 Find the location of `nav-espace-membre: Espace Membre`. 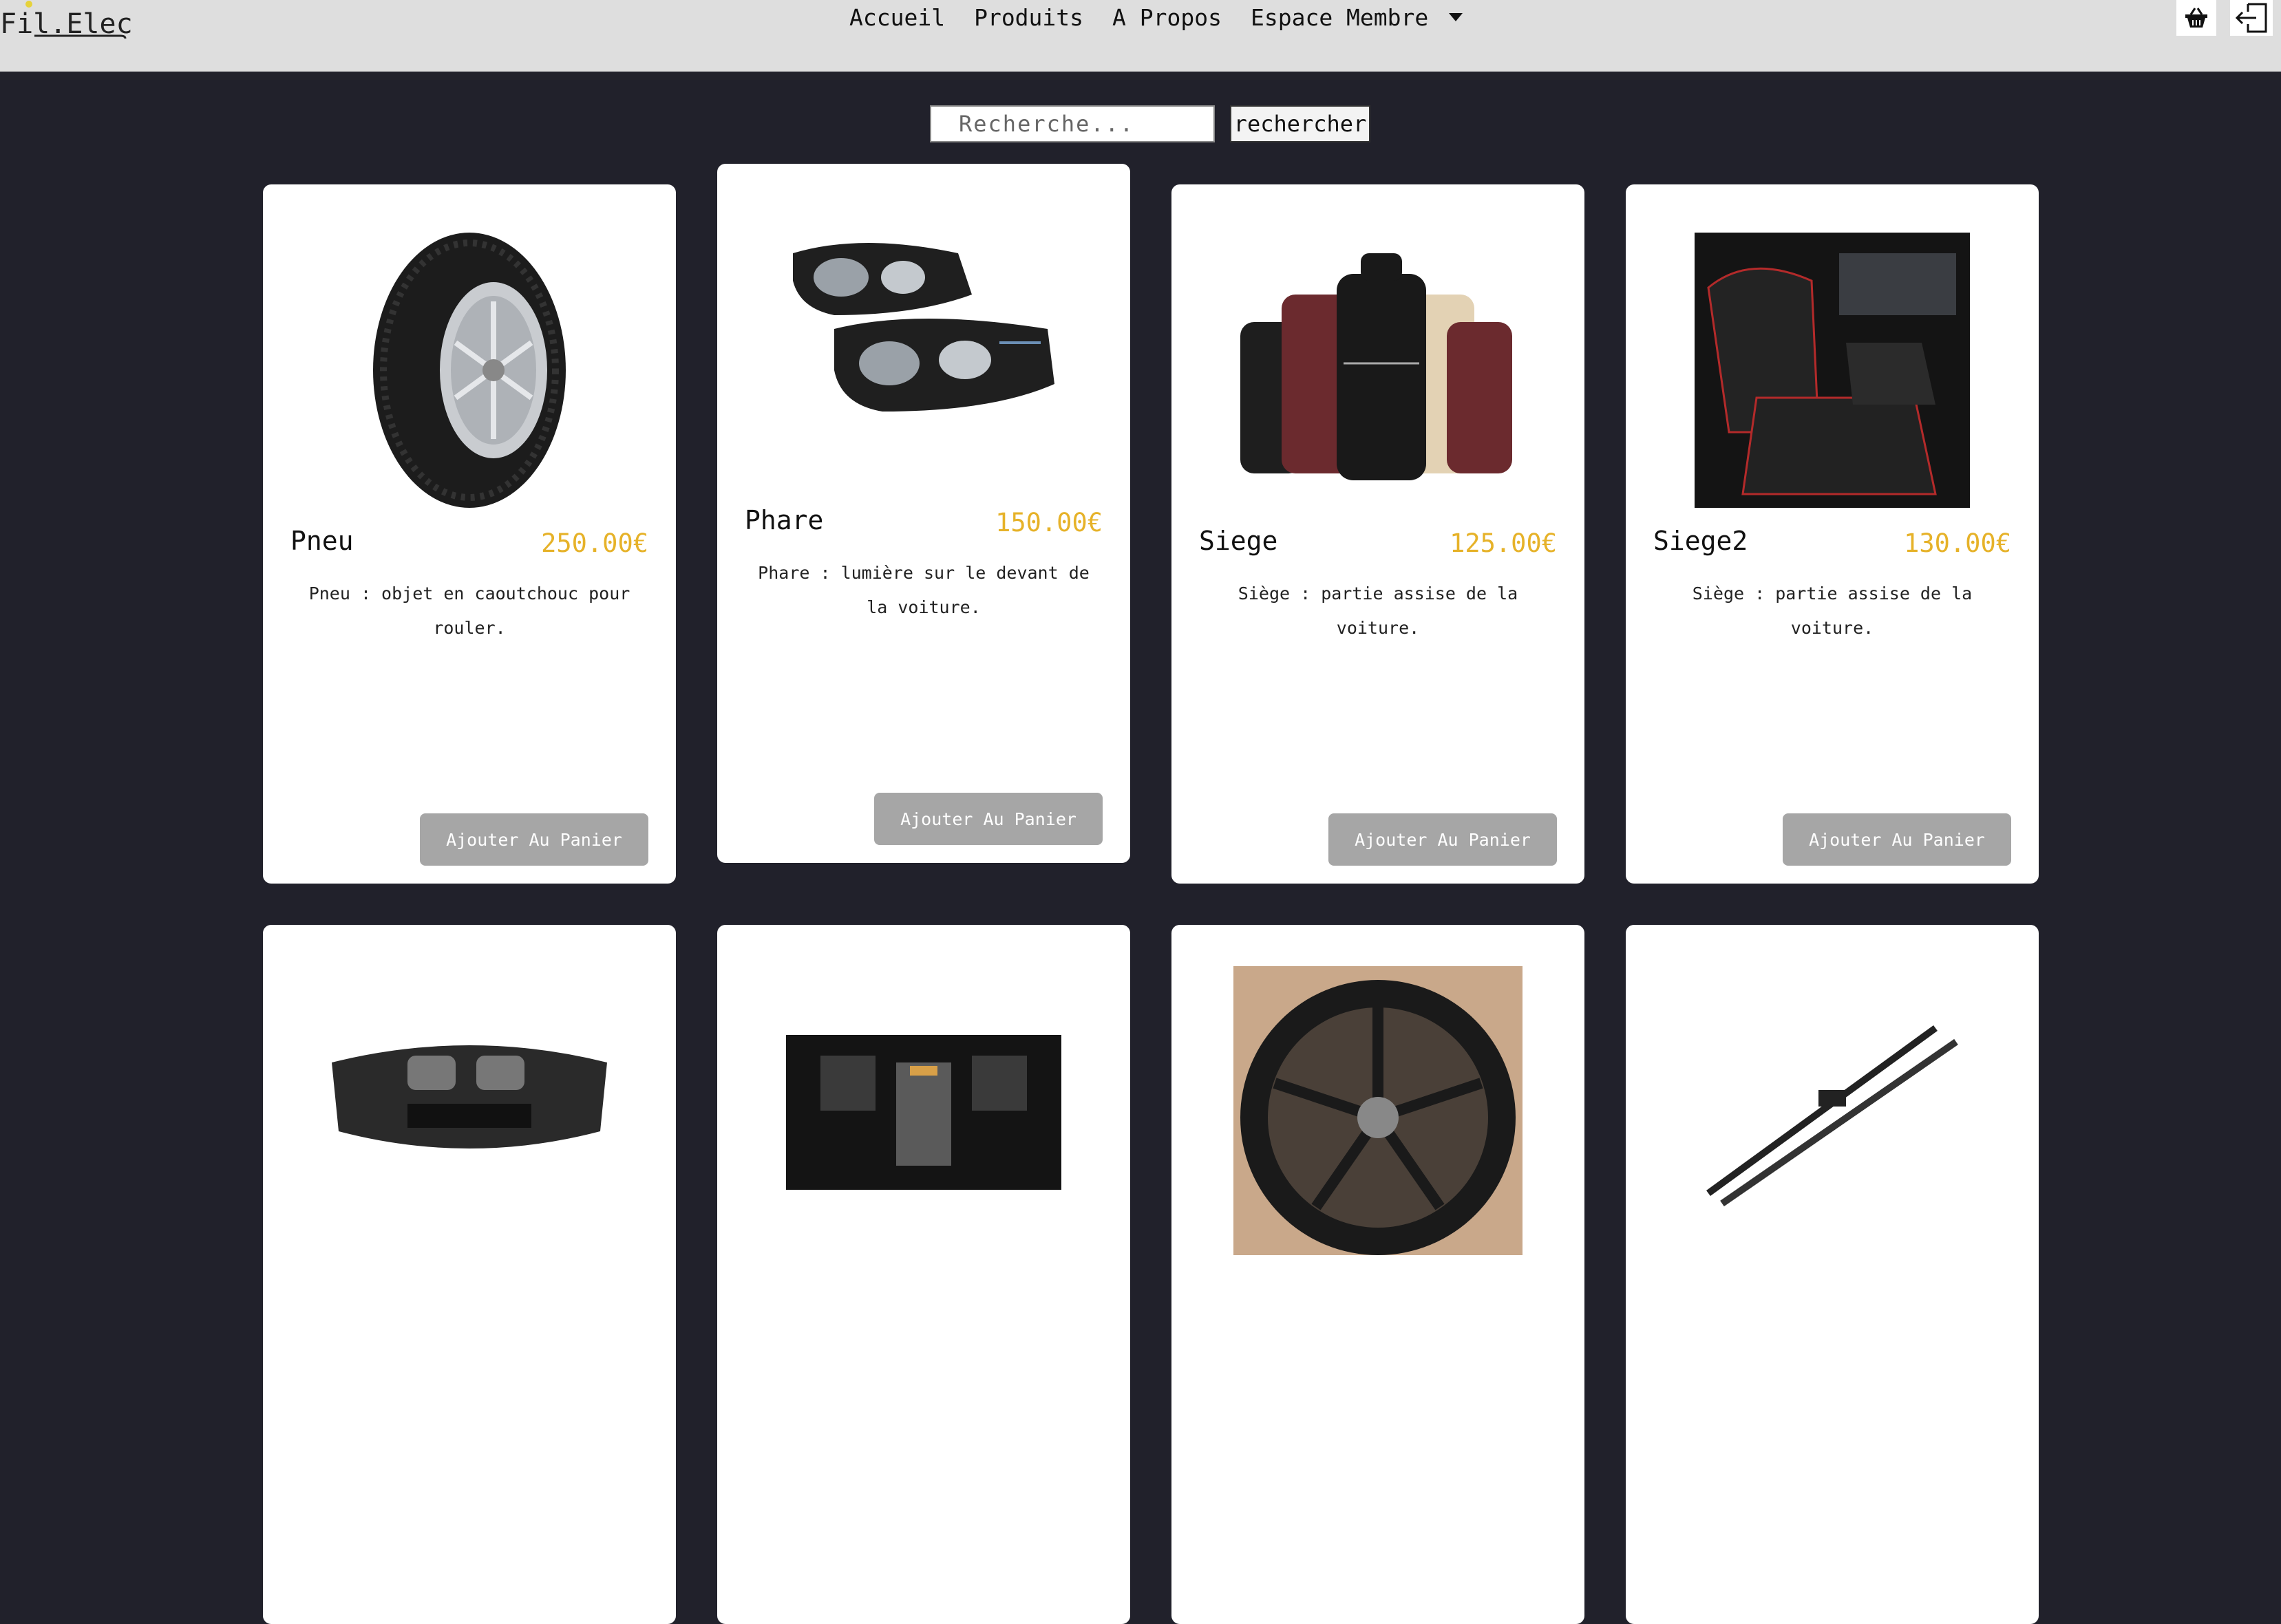

nav-espace-membre: Espace Membre is located at coordinates (1339, 17).